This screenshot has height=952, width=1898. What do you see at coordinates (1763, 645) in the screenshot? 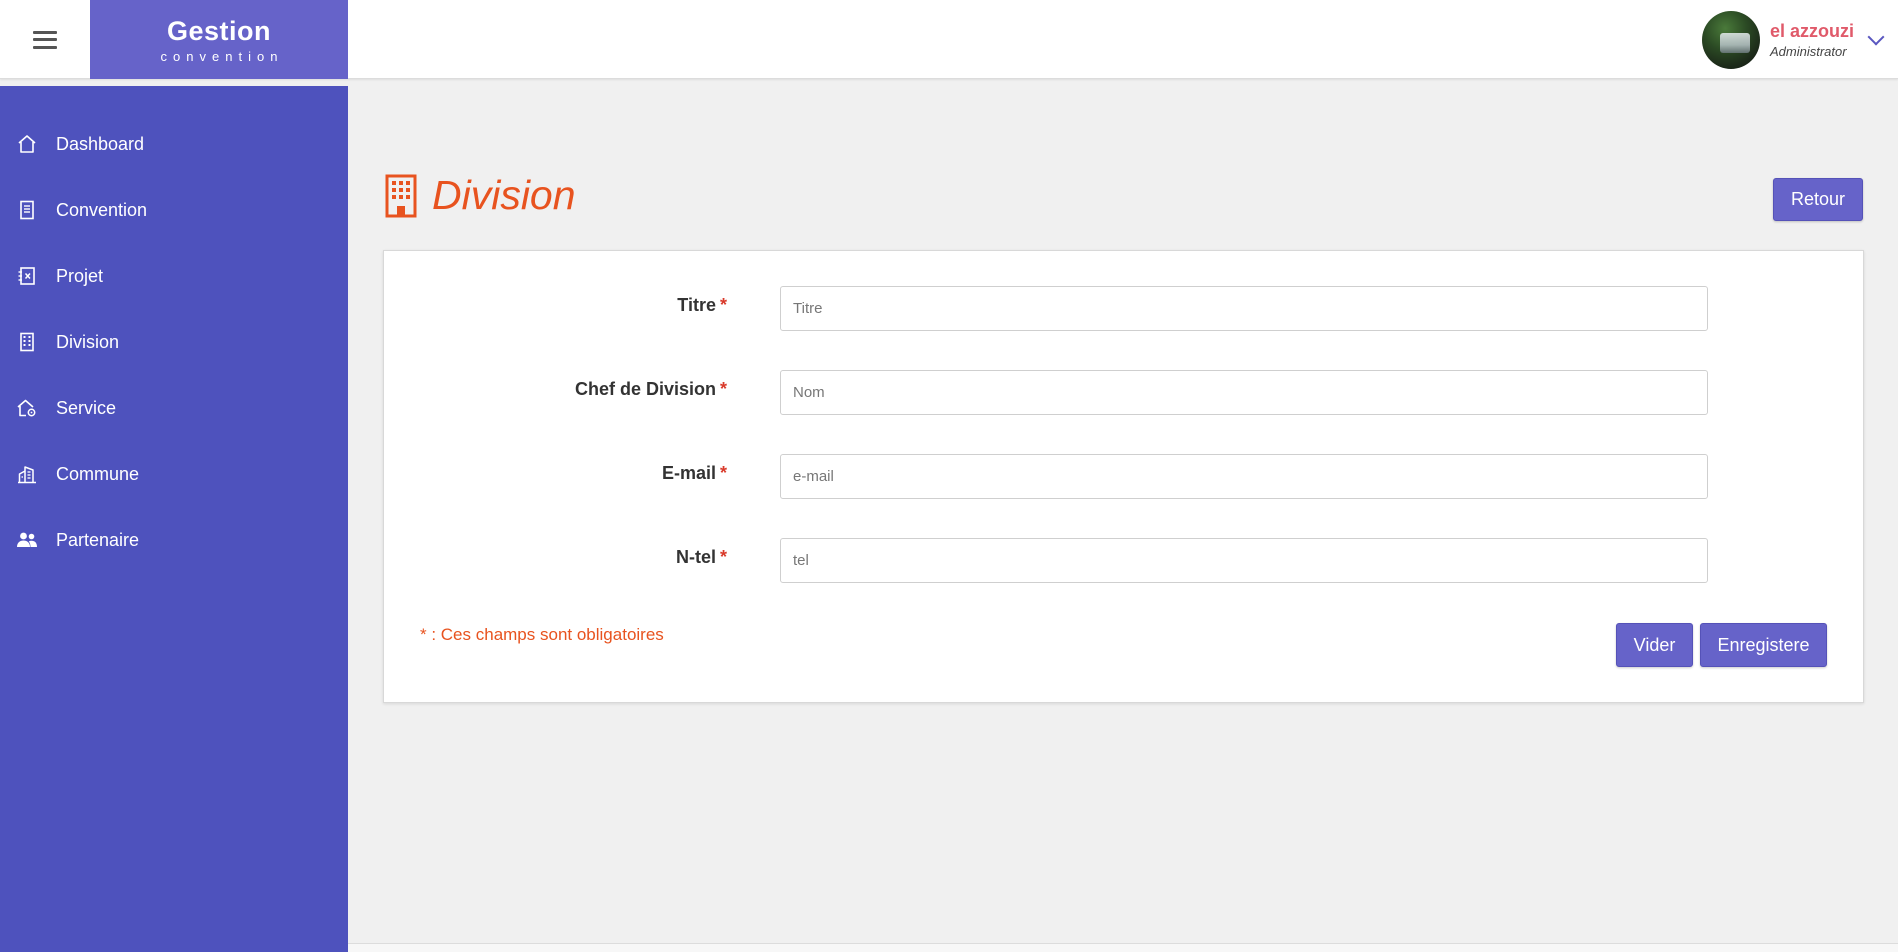
I see `save-button: Enregistere` at bounding box center [1763, 645].